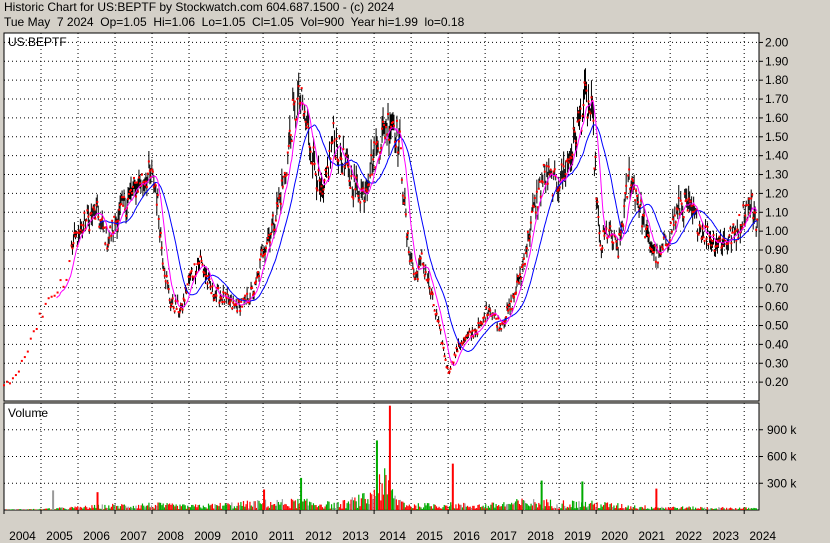 The height and width of the screenshot is (543, 830). What do you see at coordinates (782, 483) in the screenshot?
I see `volume-tick-label: 300 k` at bounding box center [782, 483].